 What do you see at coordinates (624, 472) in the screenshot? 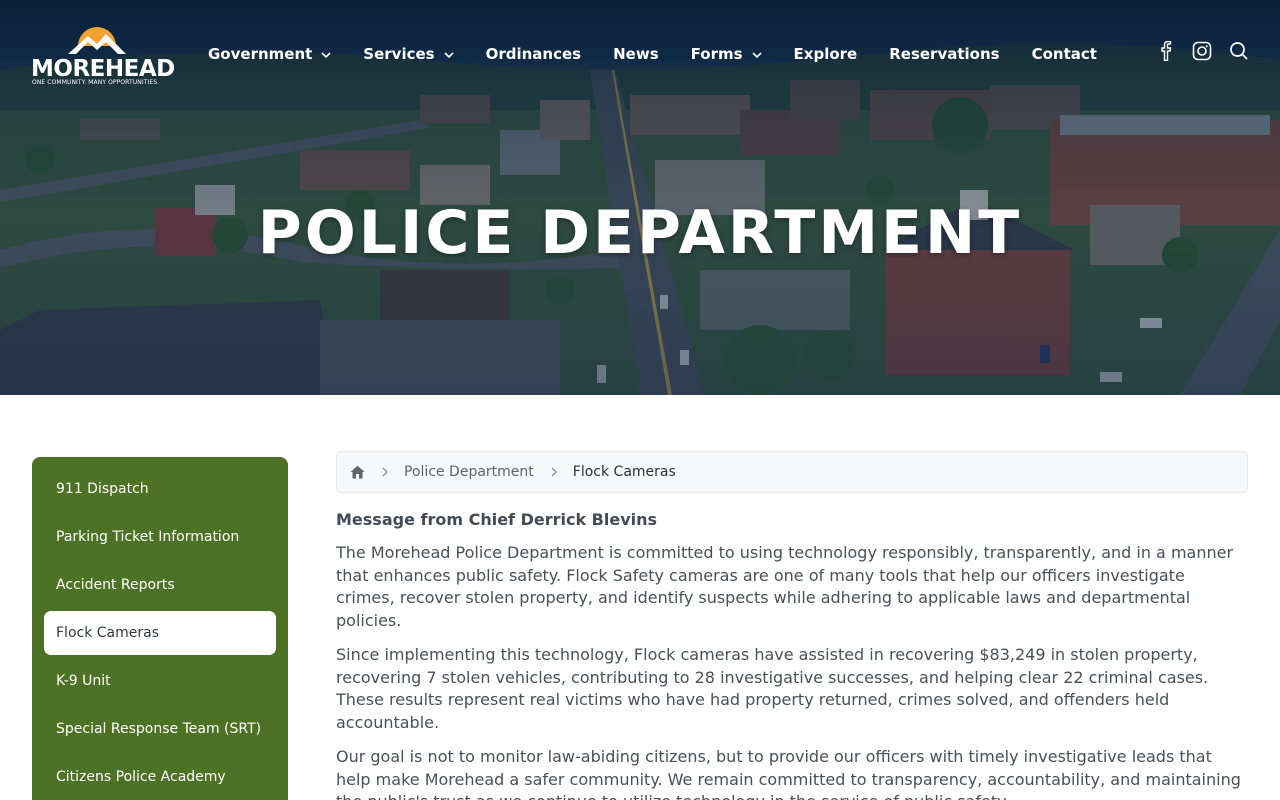
I see `breadcrumb-current: Flock Cameras` at bounding box center [624, 472].